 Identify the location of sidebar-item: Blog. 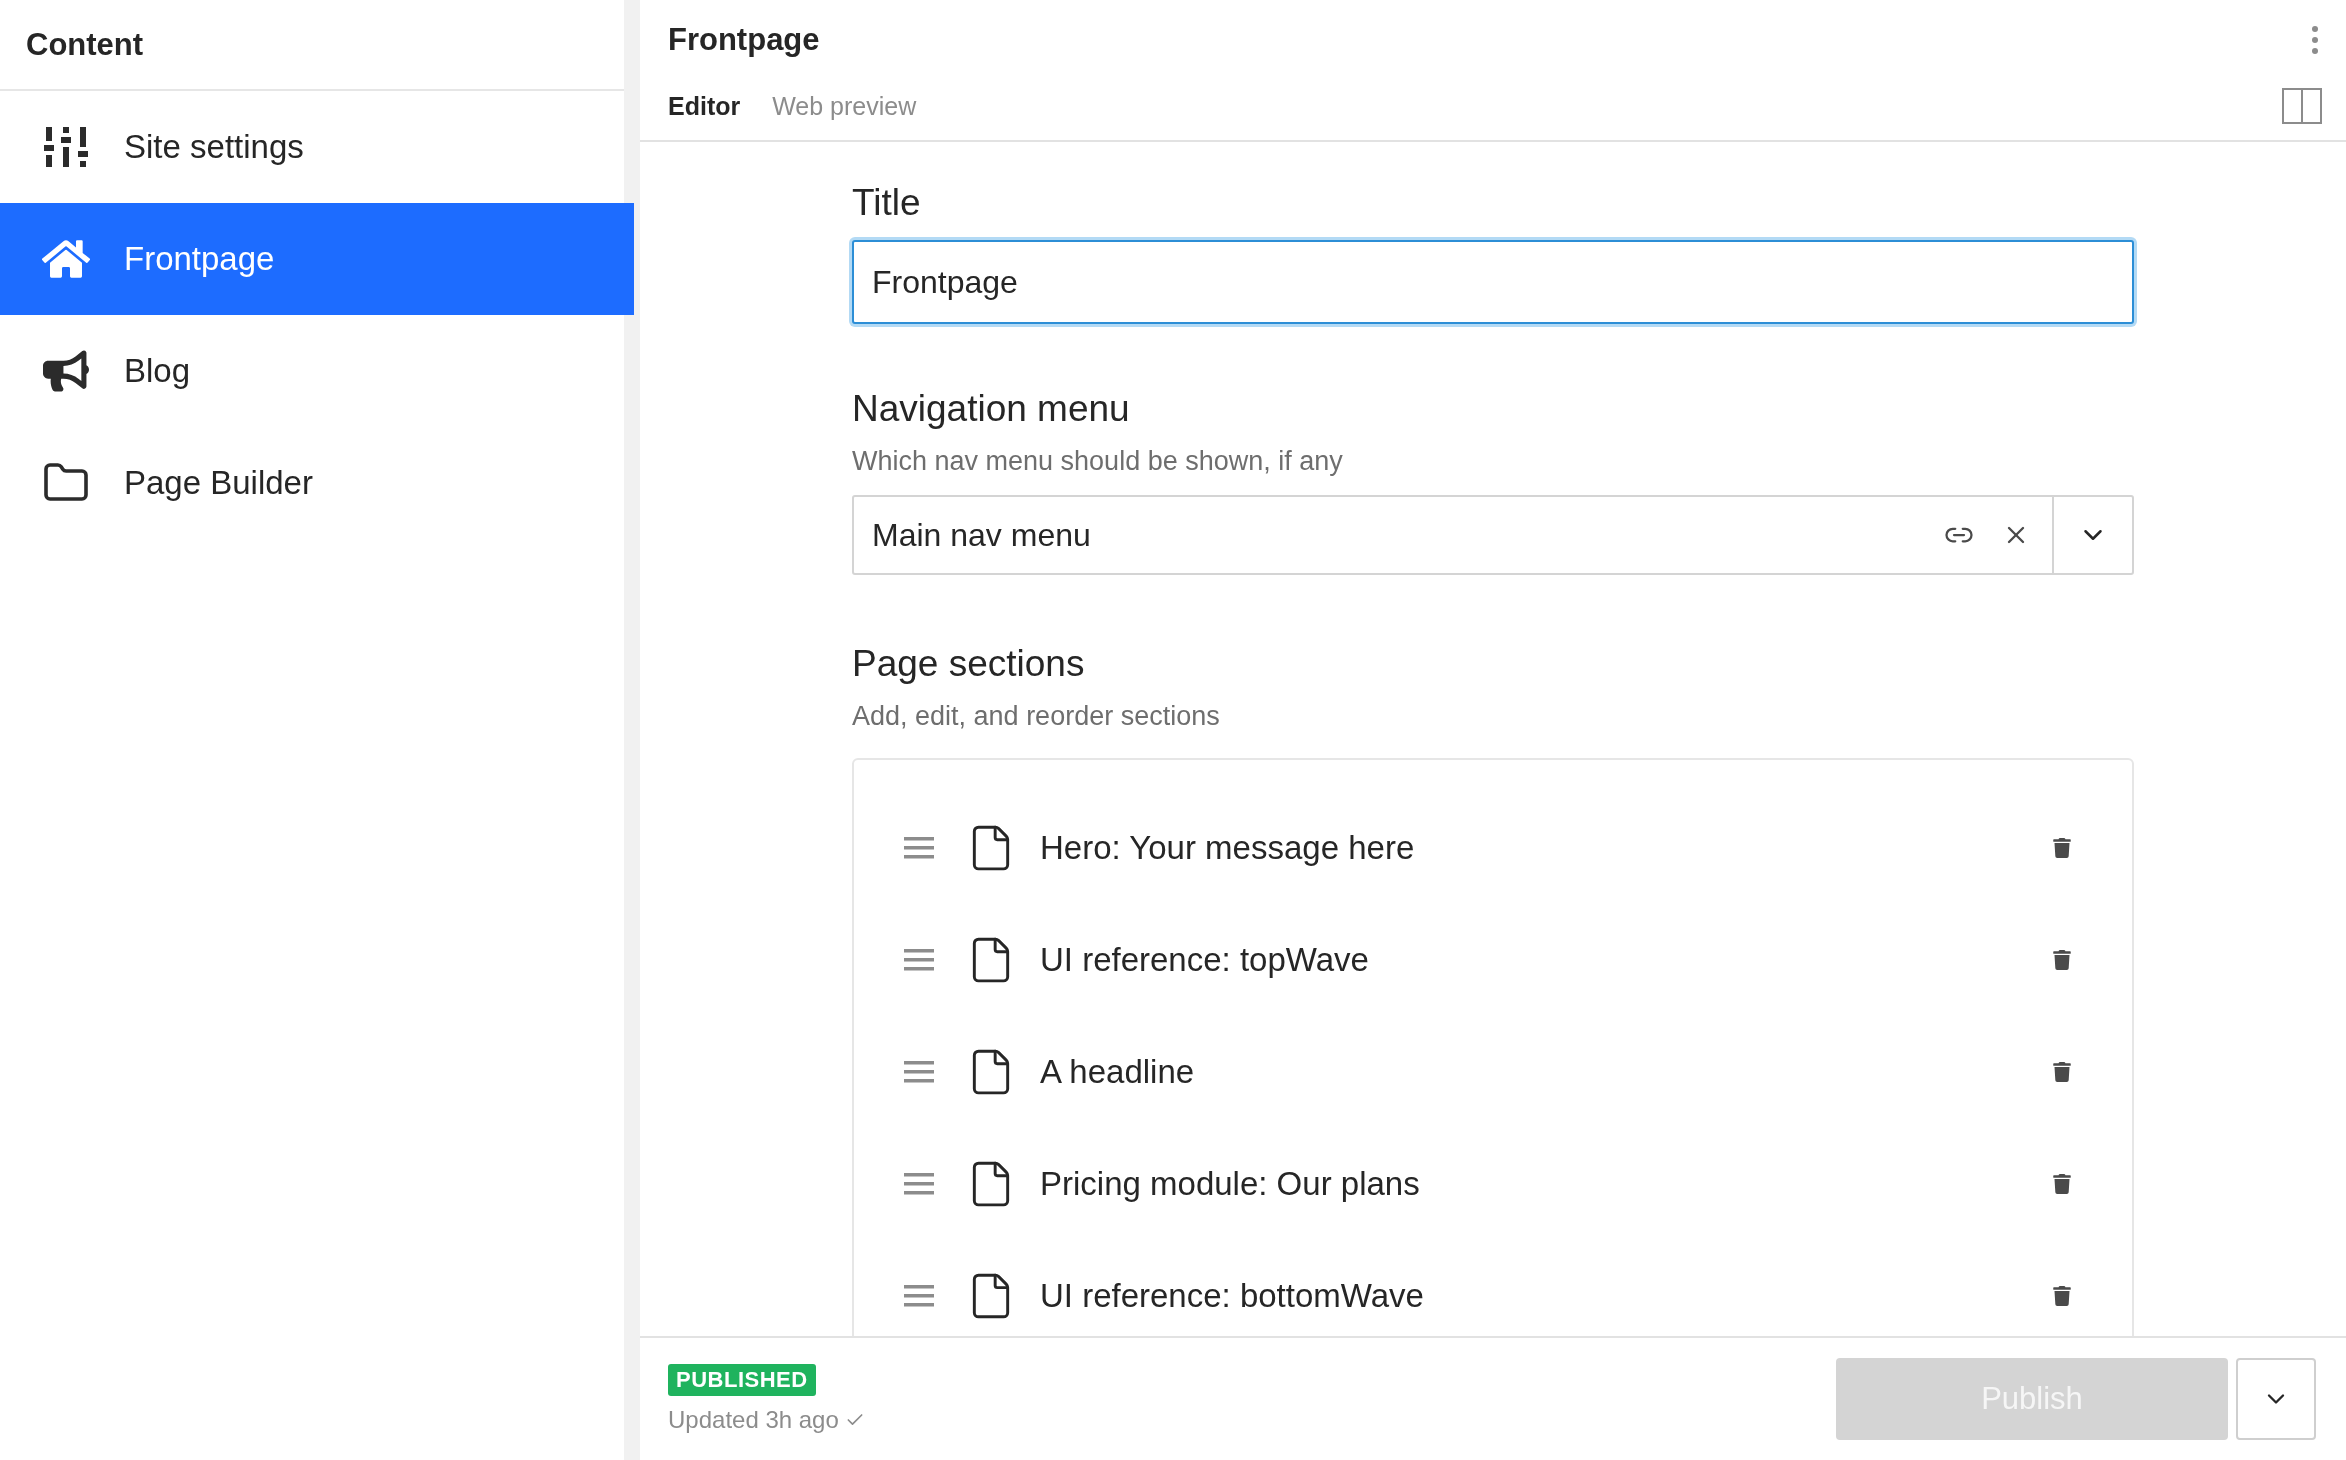
(312, 371).